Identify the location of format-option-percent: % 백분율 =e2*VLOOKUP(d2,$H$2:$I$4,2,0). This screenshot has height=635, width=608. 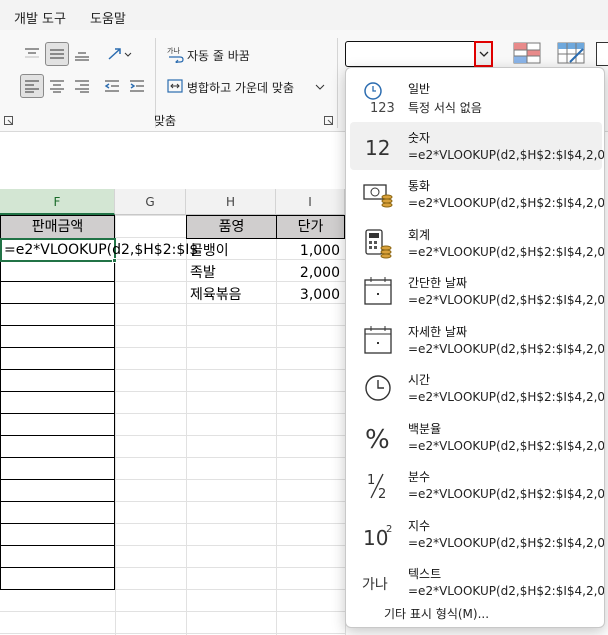
(477, 437).